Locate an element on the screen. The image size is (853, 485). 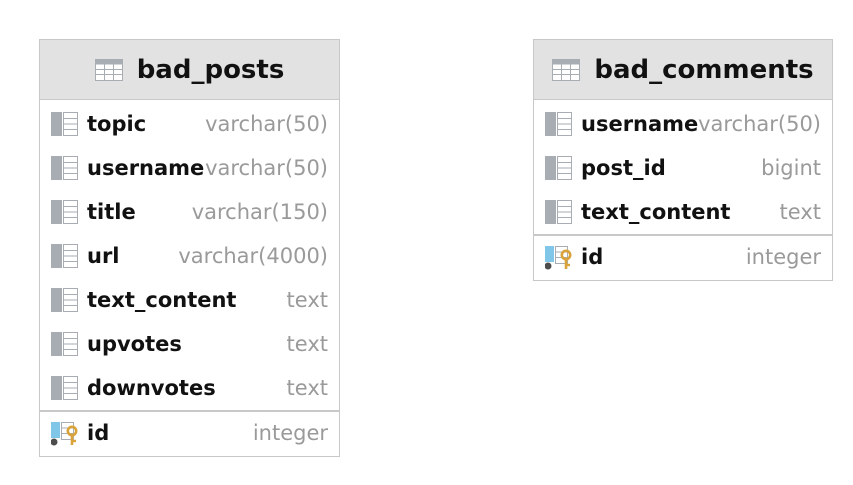
column-name: upvotes is located at coordinates (134, 344).